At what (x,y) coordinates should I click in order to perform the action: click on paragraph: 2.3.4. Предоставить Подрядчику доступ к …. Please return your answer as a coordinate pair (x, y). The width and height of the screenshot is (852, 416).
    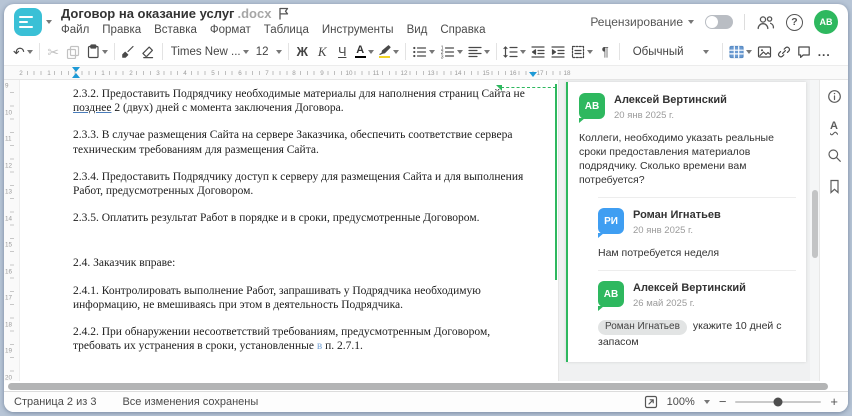
    Looking at the image, I should click on (304, 184).